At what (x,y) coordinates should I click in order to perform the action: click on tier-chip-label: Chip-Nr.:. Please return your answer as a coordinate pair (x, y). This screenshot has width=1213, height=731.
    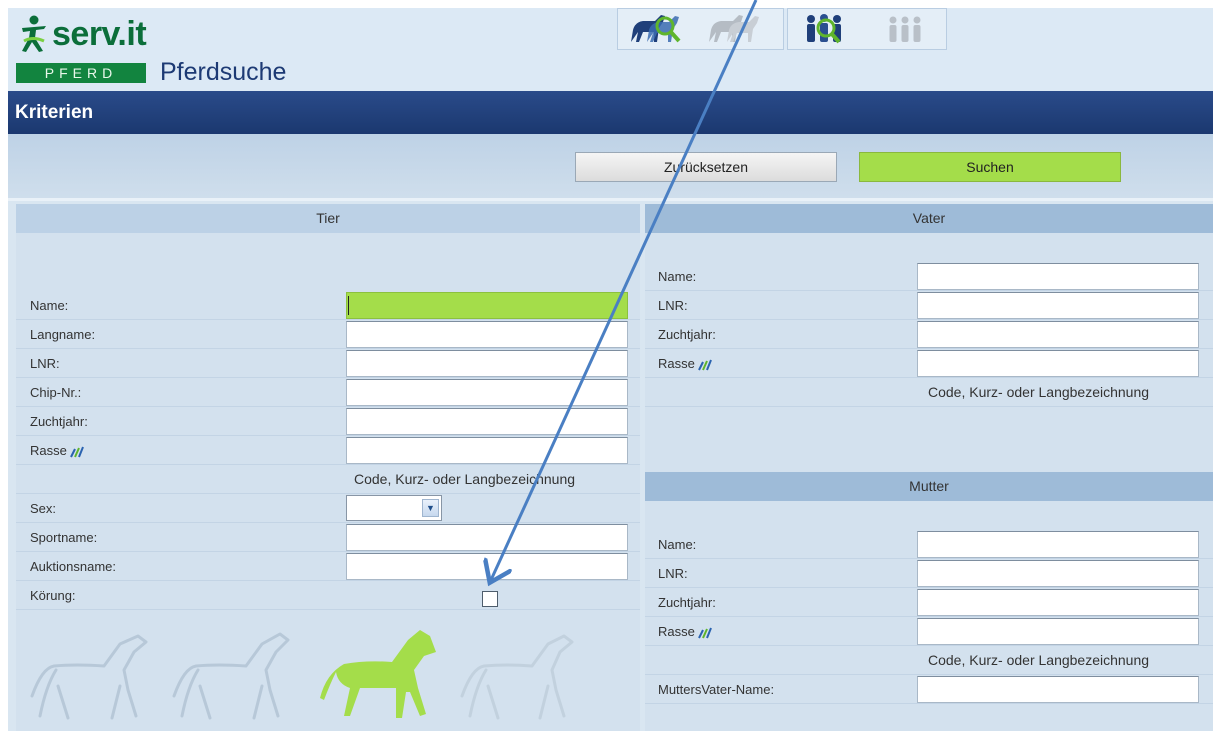
    Looking at the image, I should click on (56, 392).